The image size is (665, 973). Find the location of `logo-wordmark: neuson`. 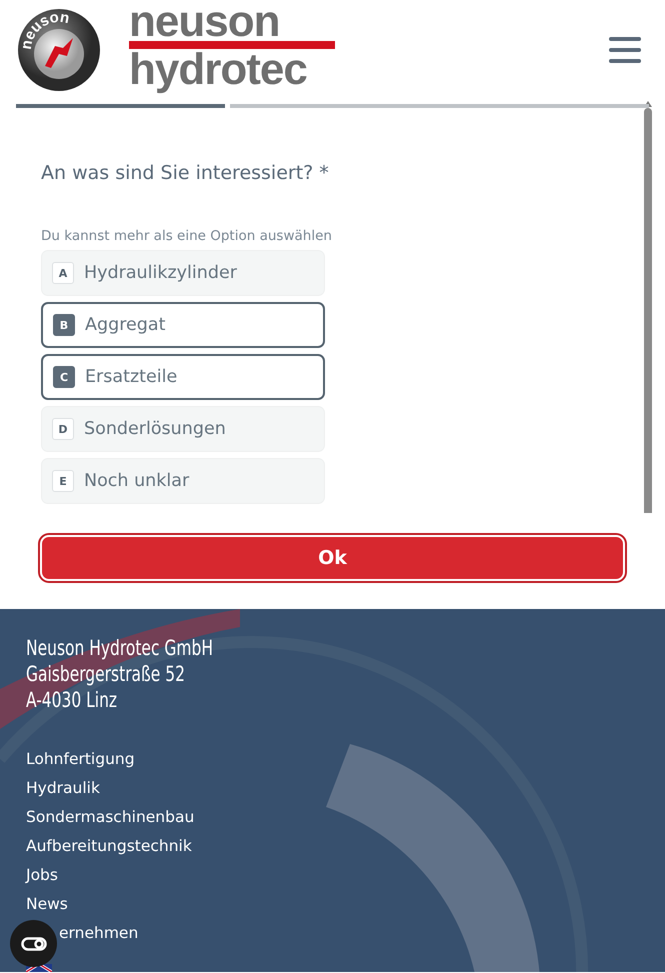

logo-wordmark: neuson is located at coordinates (204, 22).